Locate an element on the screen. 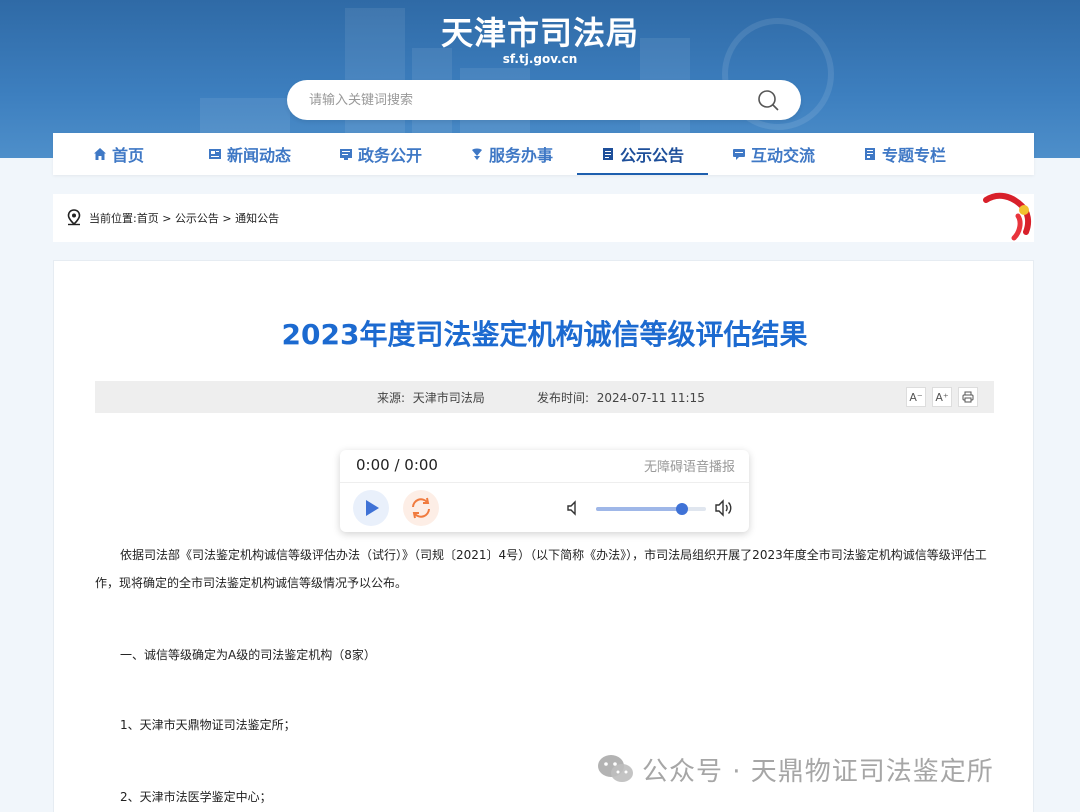 This screenshot has width=1080, height=812. print-button is located at coordinates (968, 397).